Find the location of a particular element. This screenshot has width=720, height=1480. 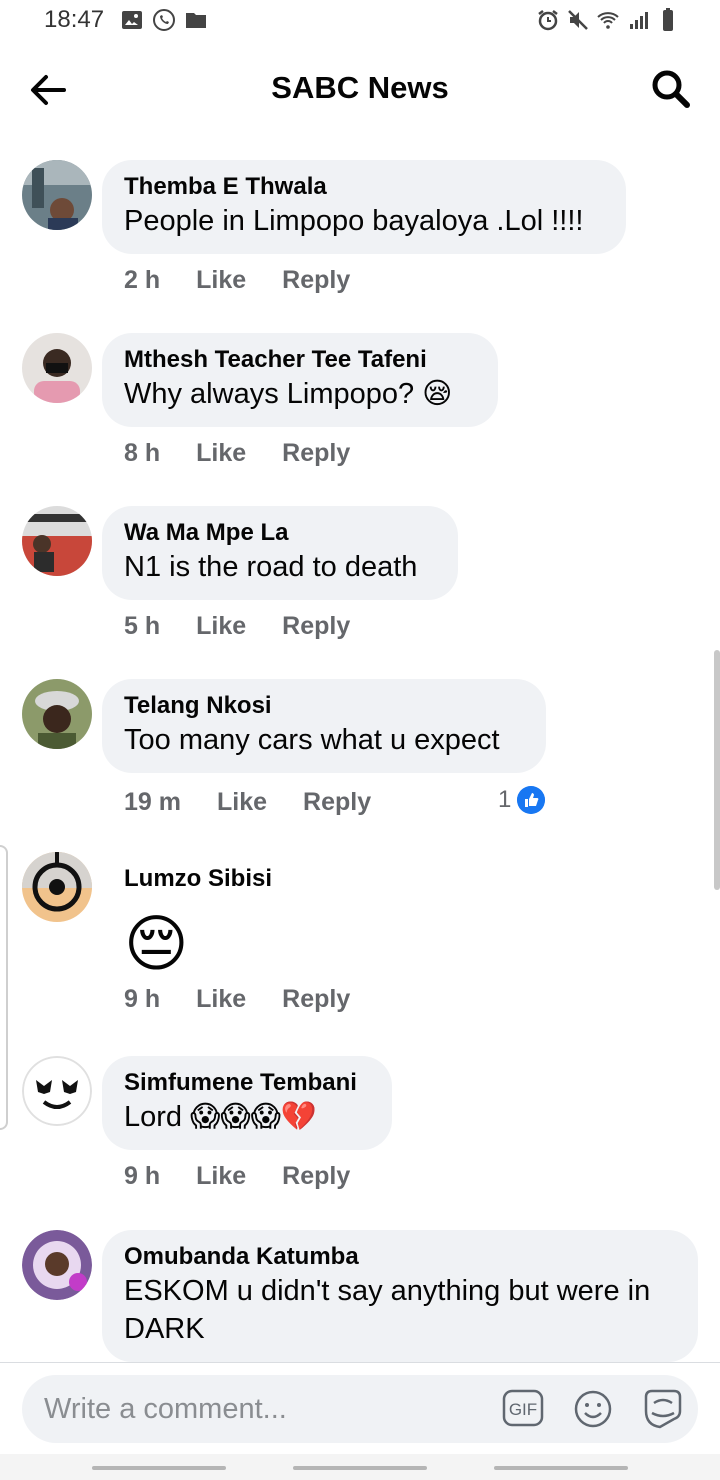

wifi-icon is located at coordinates (608, 20).